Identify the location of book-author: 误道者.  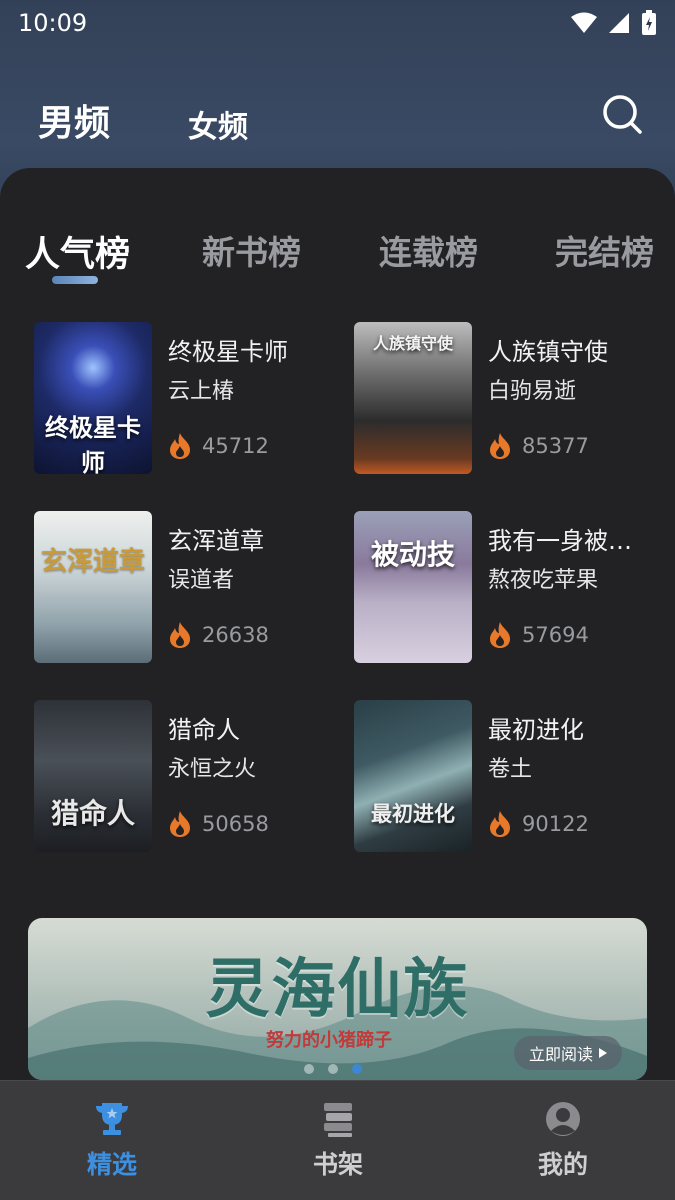
(201, 580).